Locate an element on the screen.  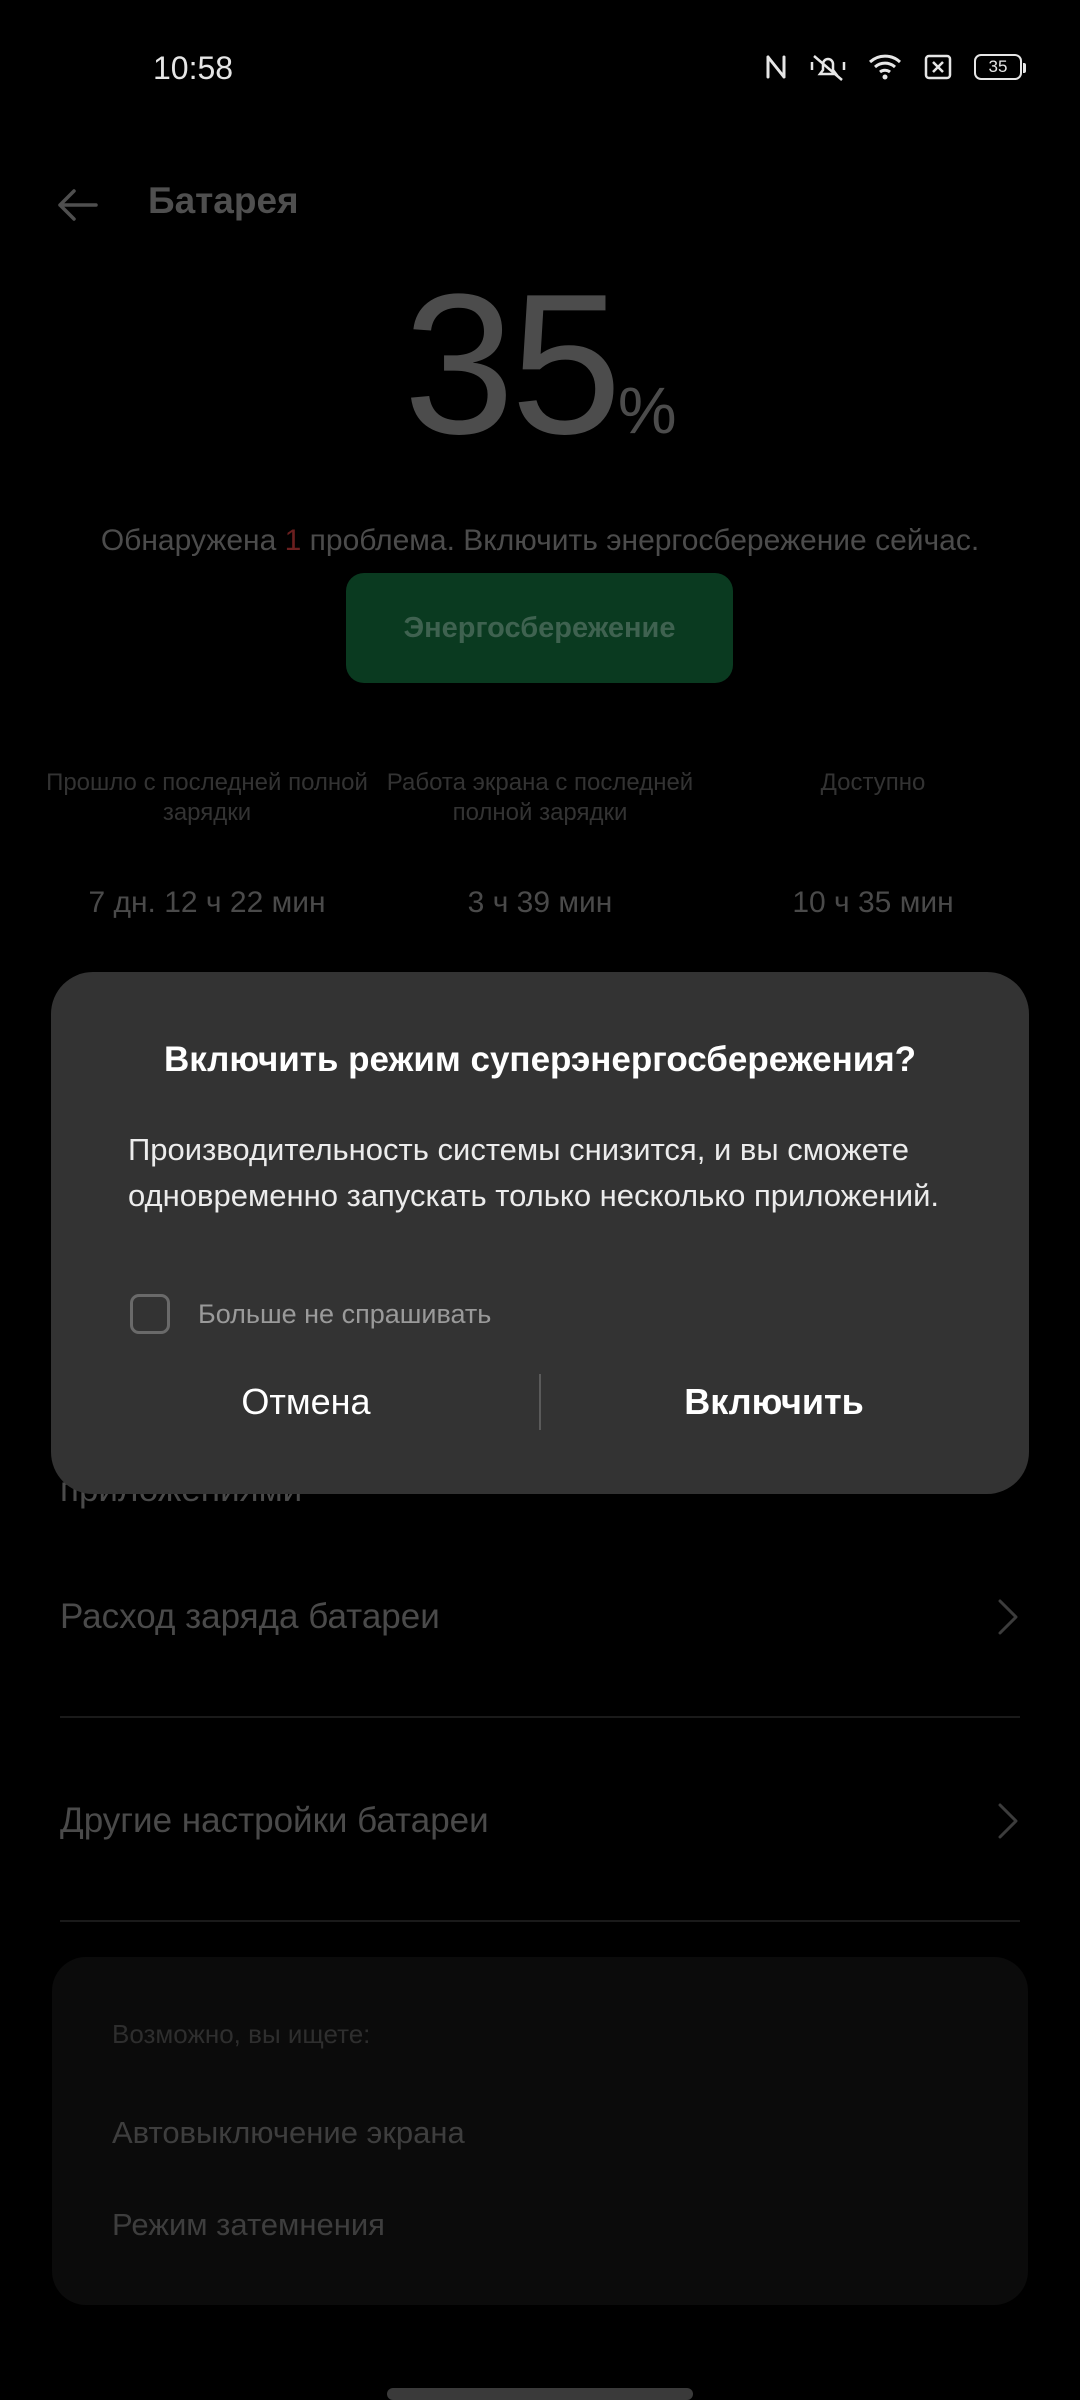
dont-ask-again-row: Больше не спрашивать is located at coordinates (310, 1314).